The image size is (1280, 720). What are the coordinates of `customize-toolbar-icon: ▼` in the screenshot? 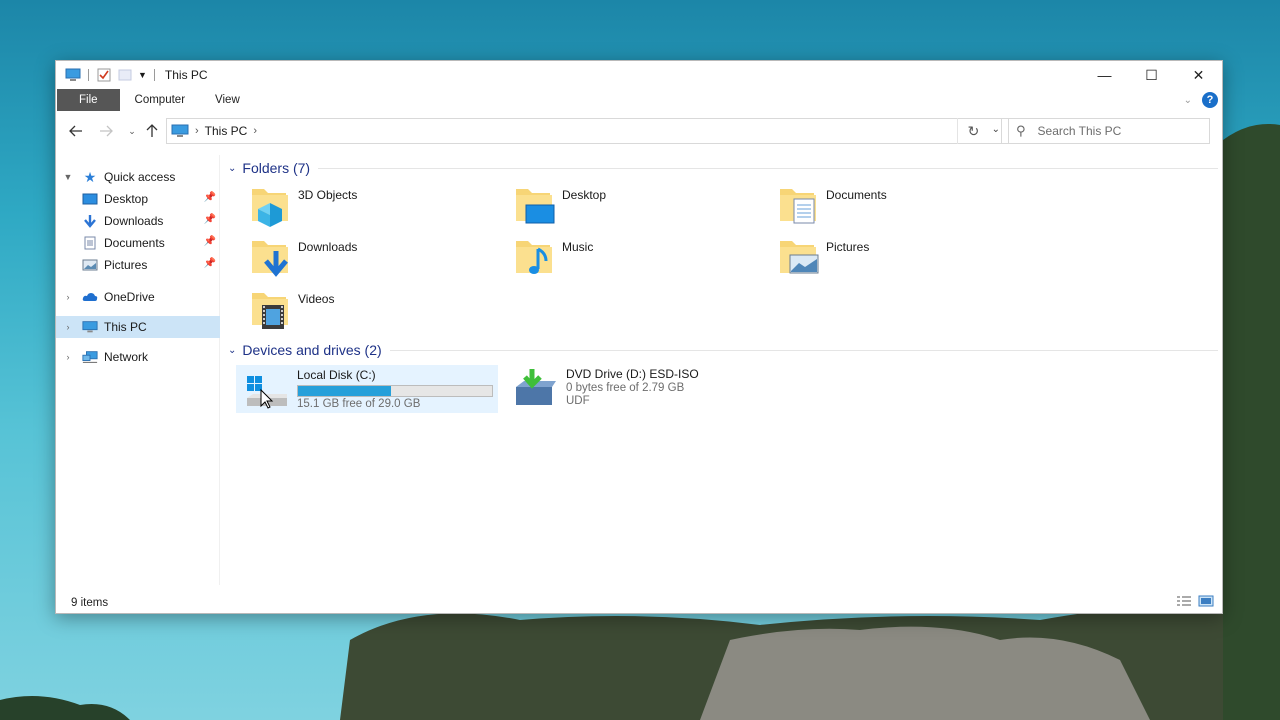 It's located at (142, 75).